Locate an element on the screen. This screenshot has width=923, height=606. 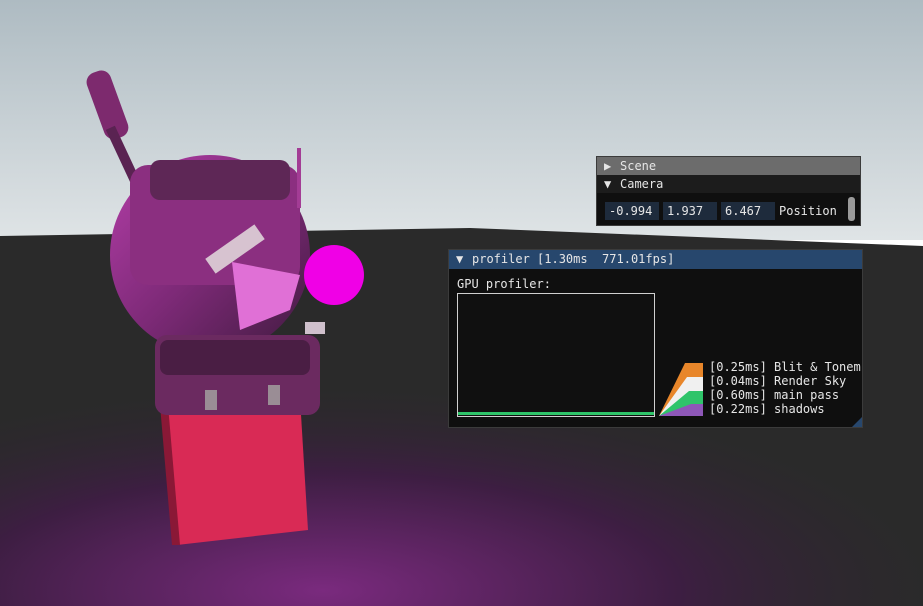
gpu-timeline-graph is located at coordinates (556, 355).